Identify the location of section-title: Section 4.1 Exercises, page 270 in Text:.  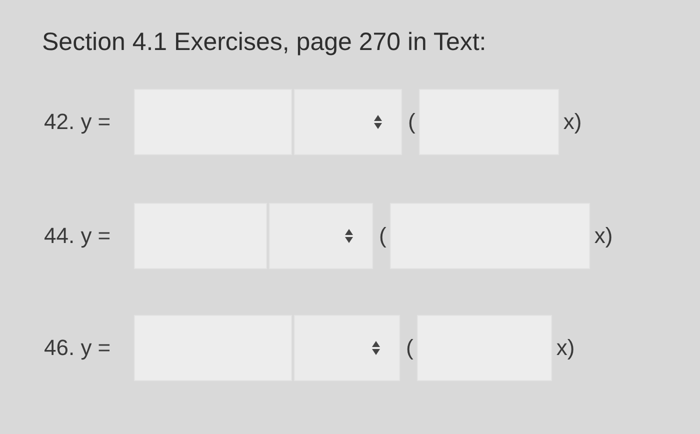
(265, 42).